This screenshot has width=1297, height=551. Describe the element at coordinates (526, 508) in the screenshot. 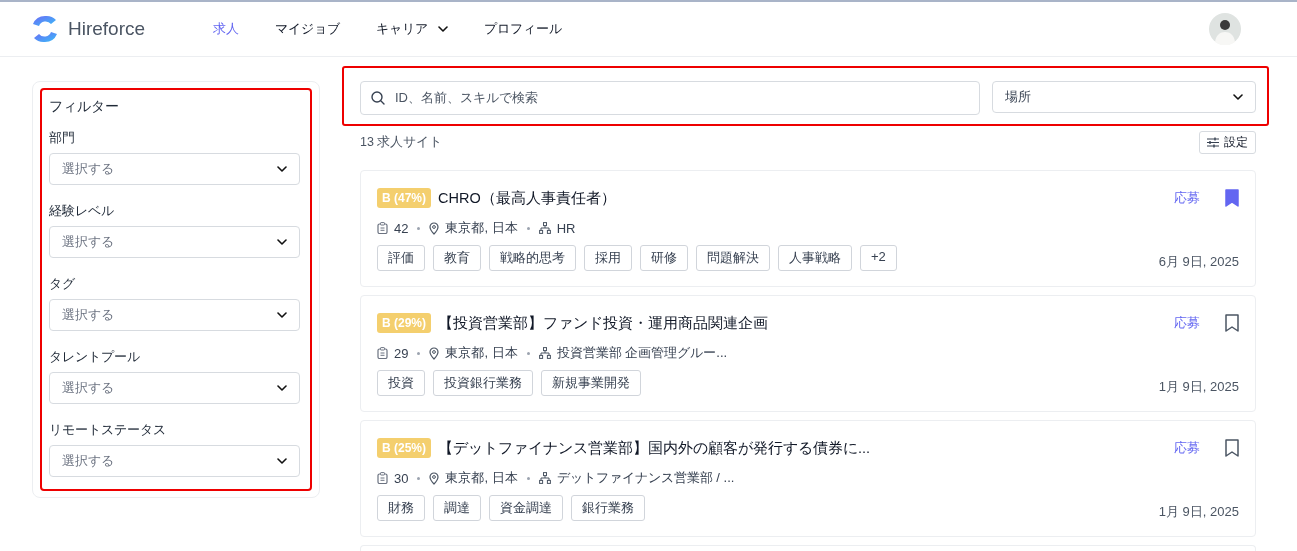

I see `skill-tag: 資金調達` at that location.